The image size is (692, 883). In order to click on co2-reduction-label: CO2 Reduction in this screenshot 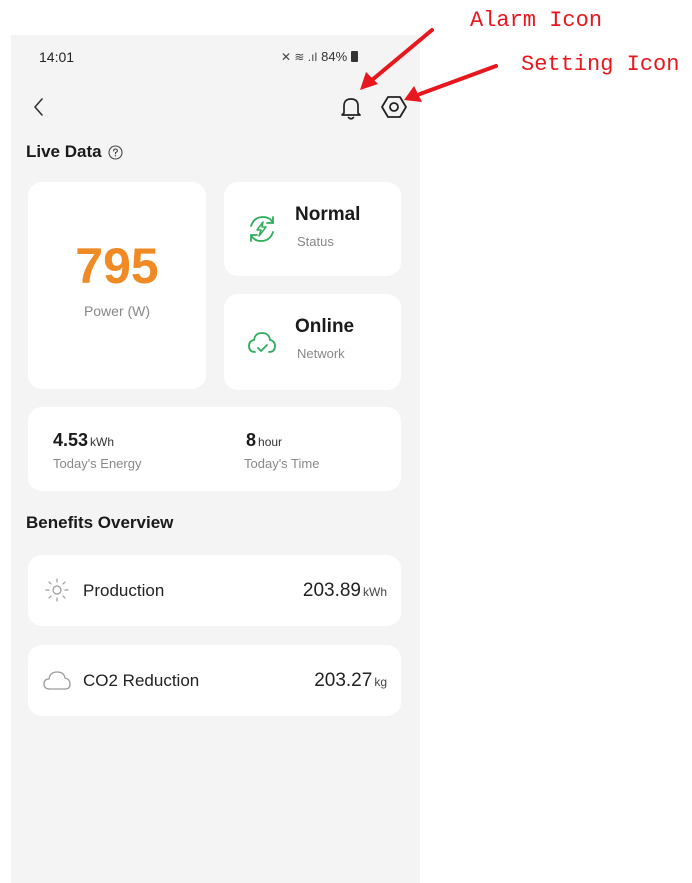, I will do `click(141, 680)`.